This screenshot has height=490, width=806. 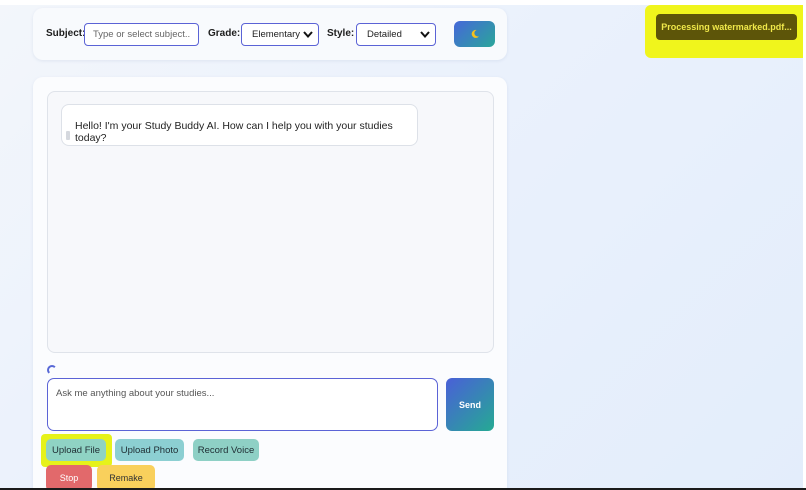 I want to click on stop-button: Stop, so click(x=69, y=477).